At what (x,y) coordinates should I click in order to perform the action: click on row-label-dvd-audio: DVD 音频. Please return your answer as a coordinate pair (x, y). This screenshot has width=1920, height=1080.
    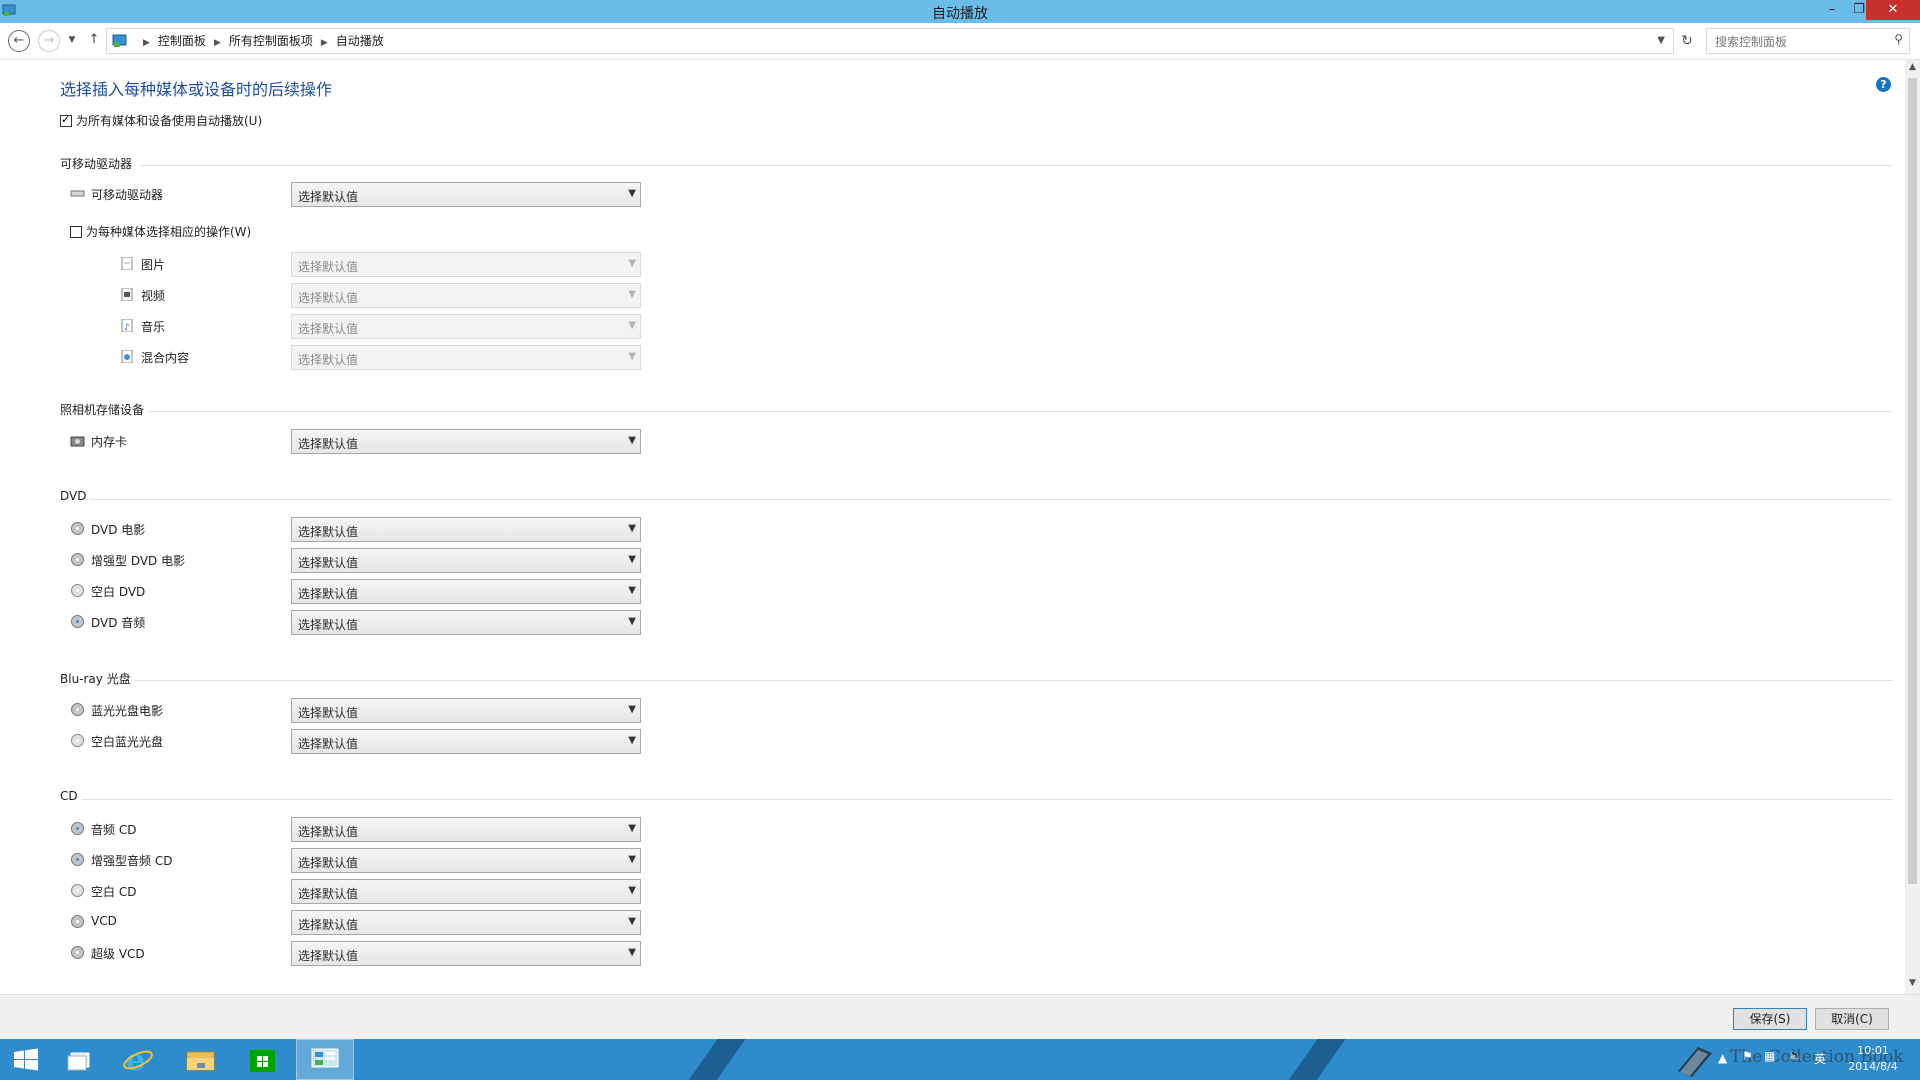
    Looking at the image, I should click on (118, 623).